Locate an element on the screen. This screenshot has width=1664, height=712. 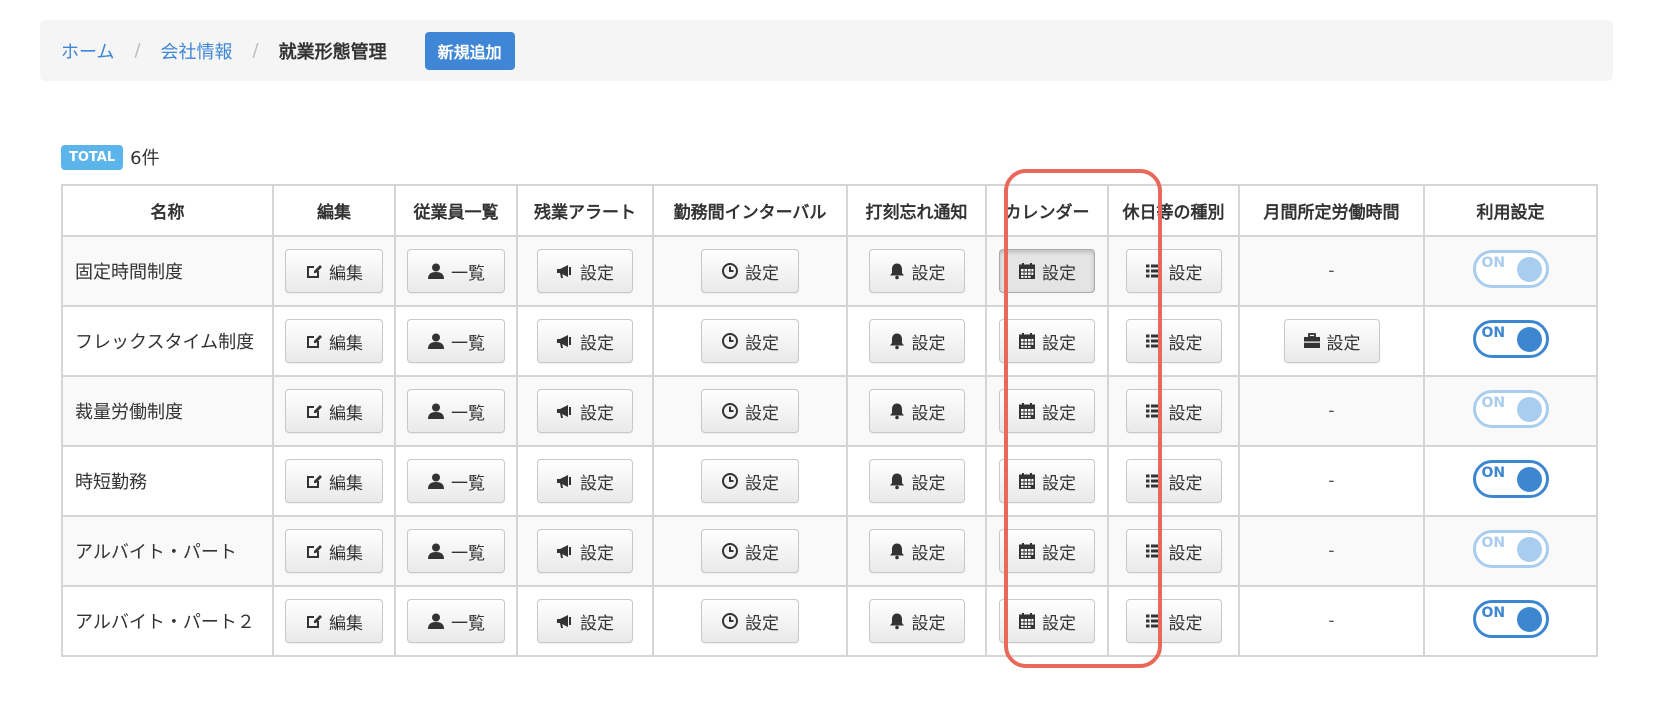
monthly-hours-setting-button: 設定 is located at coordinates (1331, 341).